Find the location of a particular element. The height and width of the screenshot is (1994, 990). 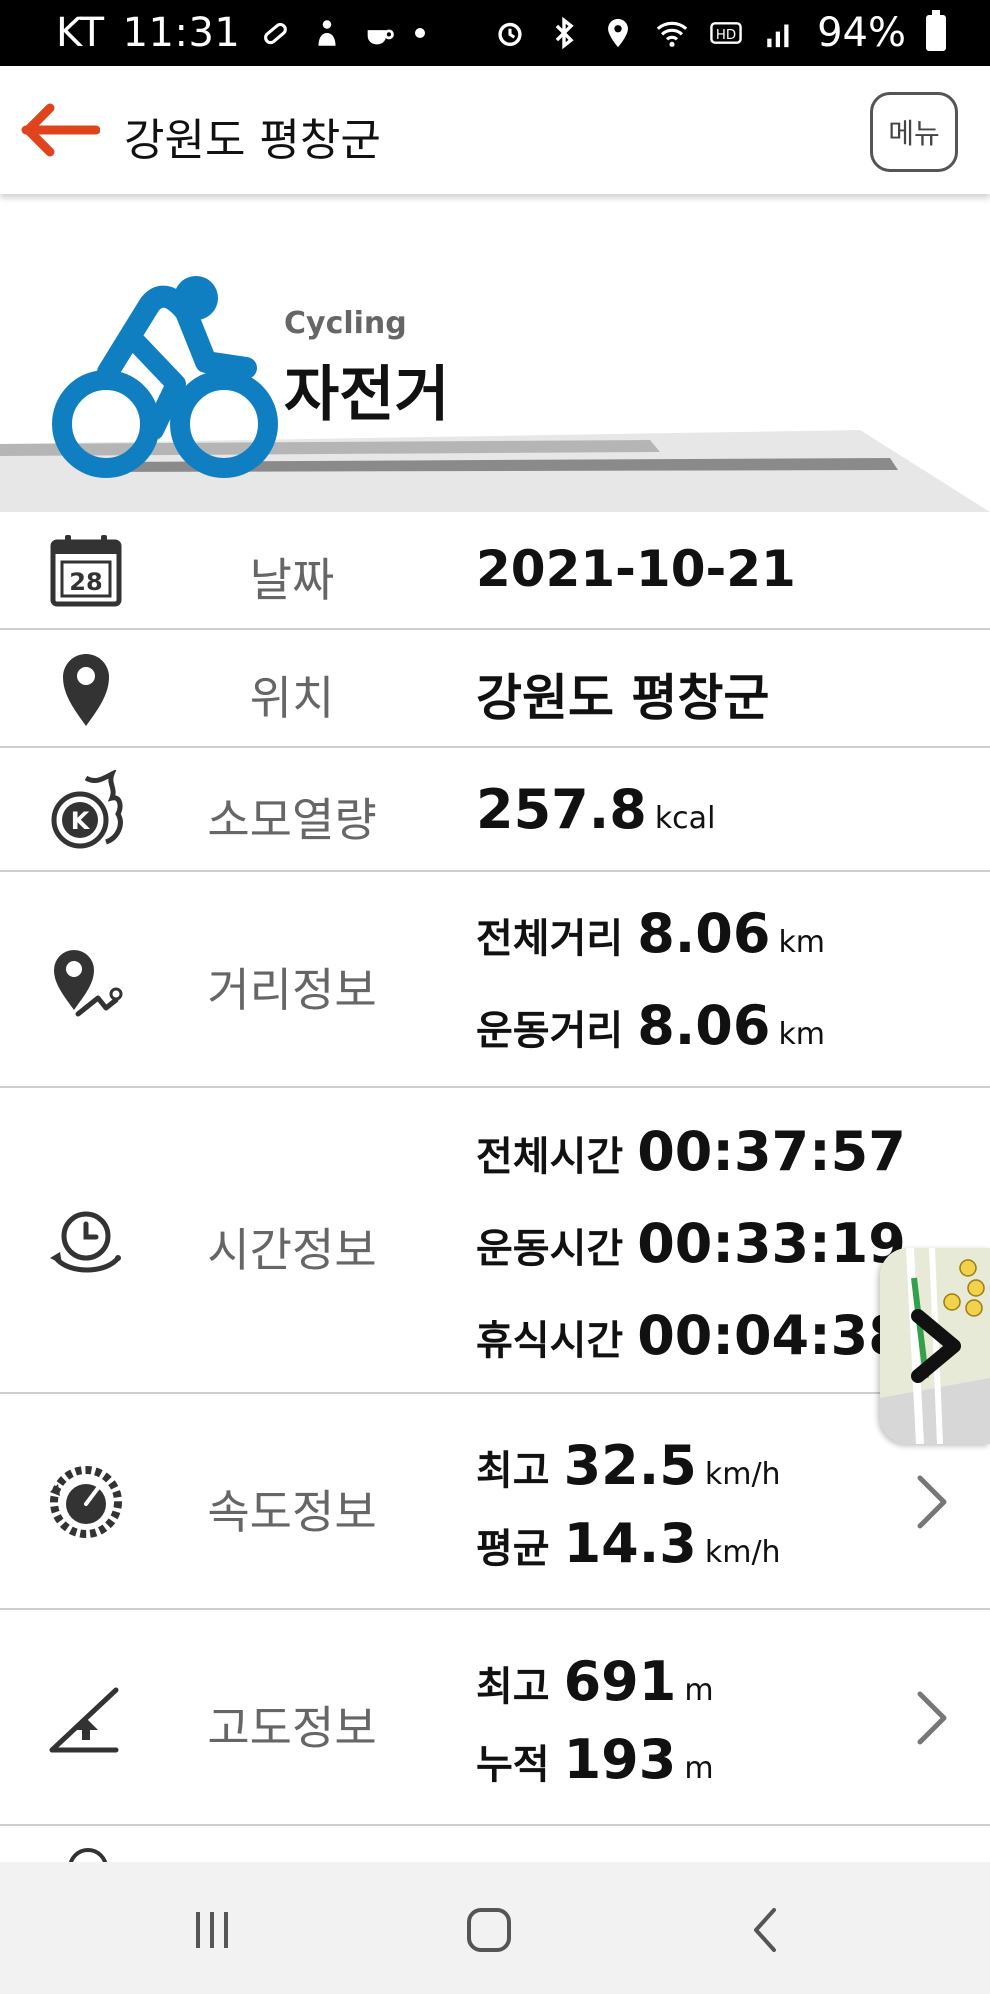

speed-avg-line: 평균 14.3 km/h is located at coordinates (628, 1543).